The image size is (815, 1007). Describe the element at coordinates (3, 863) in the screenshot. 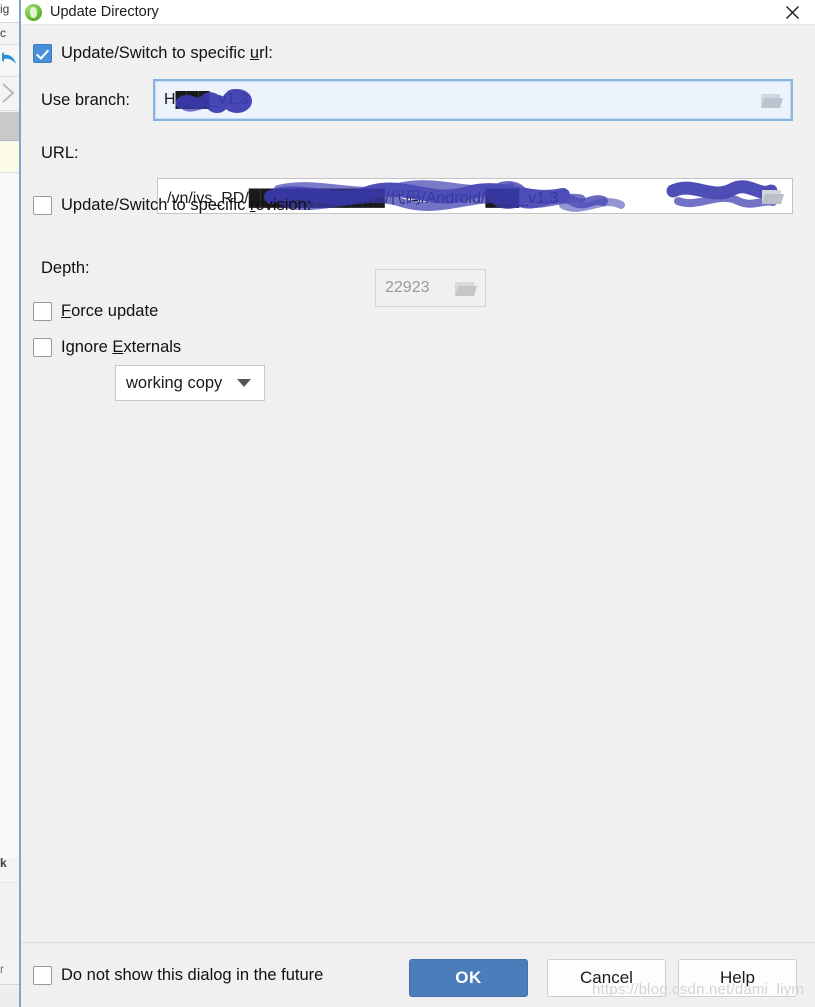

I see `bg-fragment-2: k` at that location.